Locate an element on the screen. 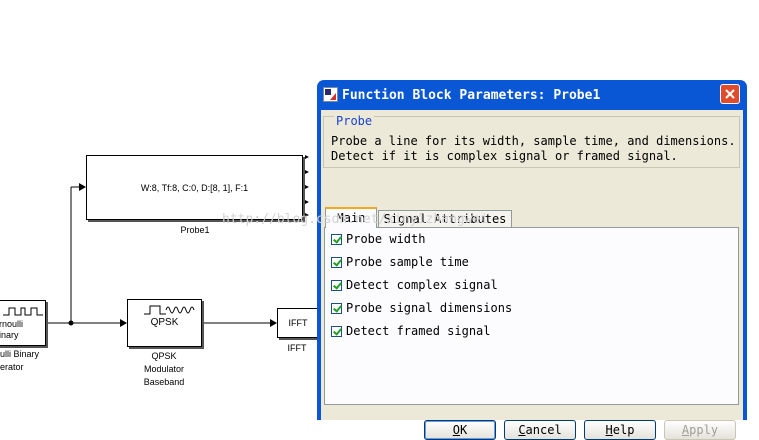  probe1-display: W:8, Tf:8, C:0, D:[8, 1], F:1 is located at coordinates (194, 188).